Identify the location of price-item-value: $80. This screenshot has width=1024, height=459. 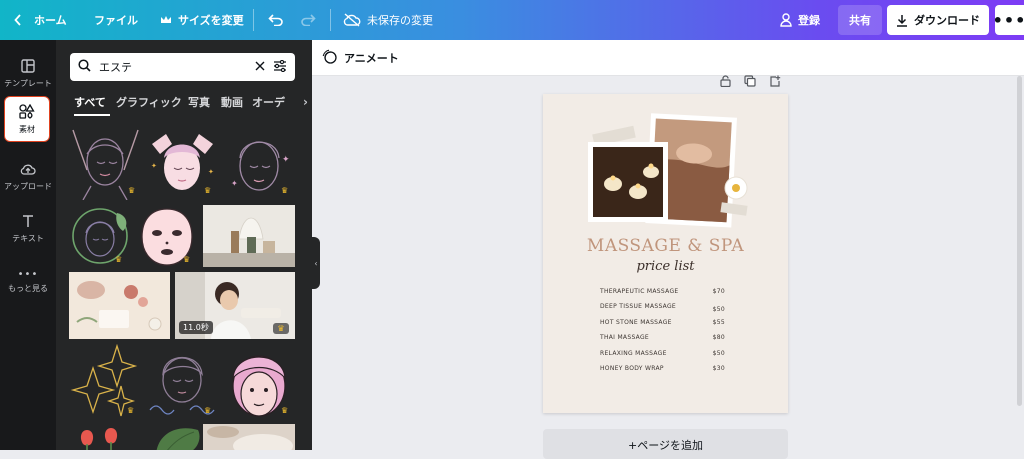
(718, 337).